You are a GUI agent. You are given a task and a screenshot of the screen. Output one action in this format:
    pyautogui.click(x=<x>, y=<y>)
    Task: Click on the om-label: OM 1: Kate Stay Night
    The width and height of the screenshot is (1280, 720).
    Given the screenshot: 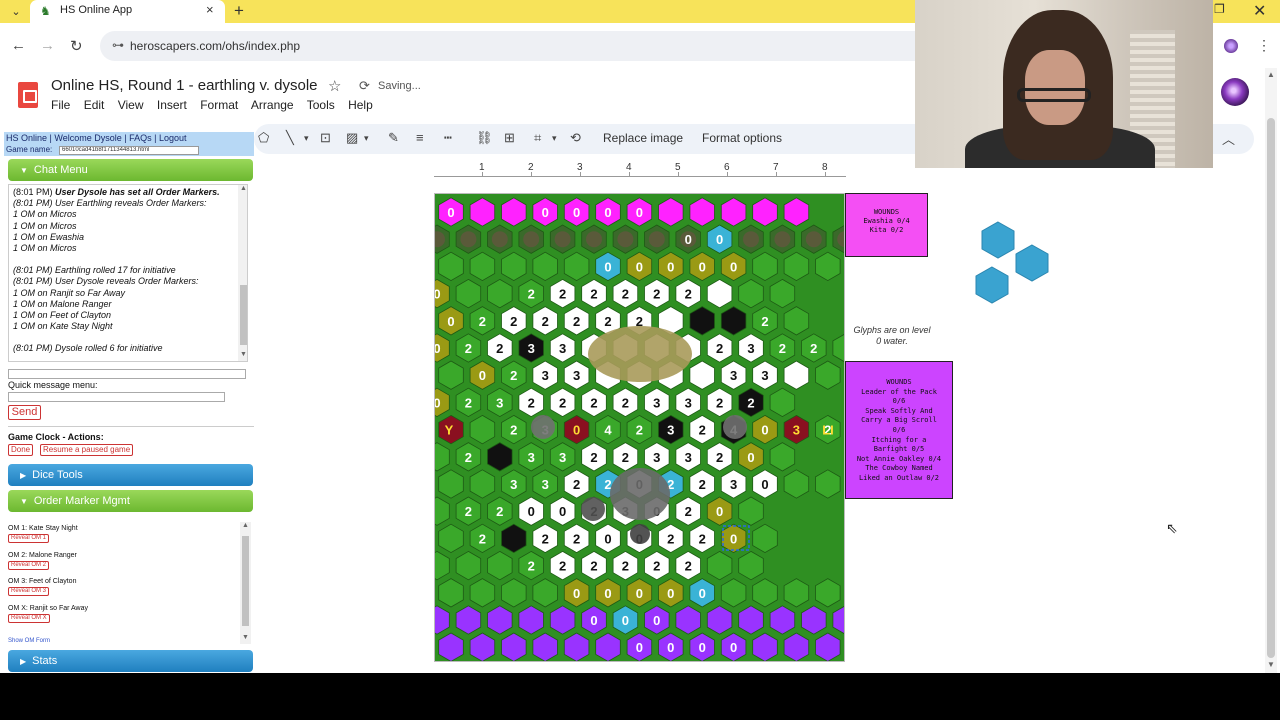 What is the action you would take?
    pyautogui.click(x=43, y=528)
    